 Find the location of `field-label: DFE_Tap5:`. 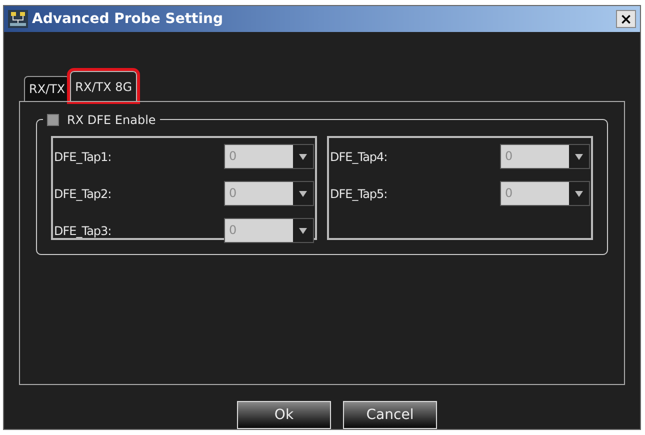

field-label: DFE_Tap5: is located at coordinates (359, 194).